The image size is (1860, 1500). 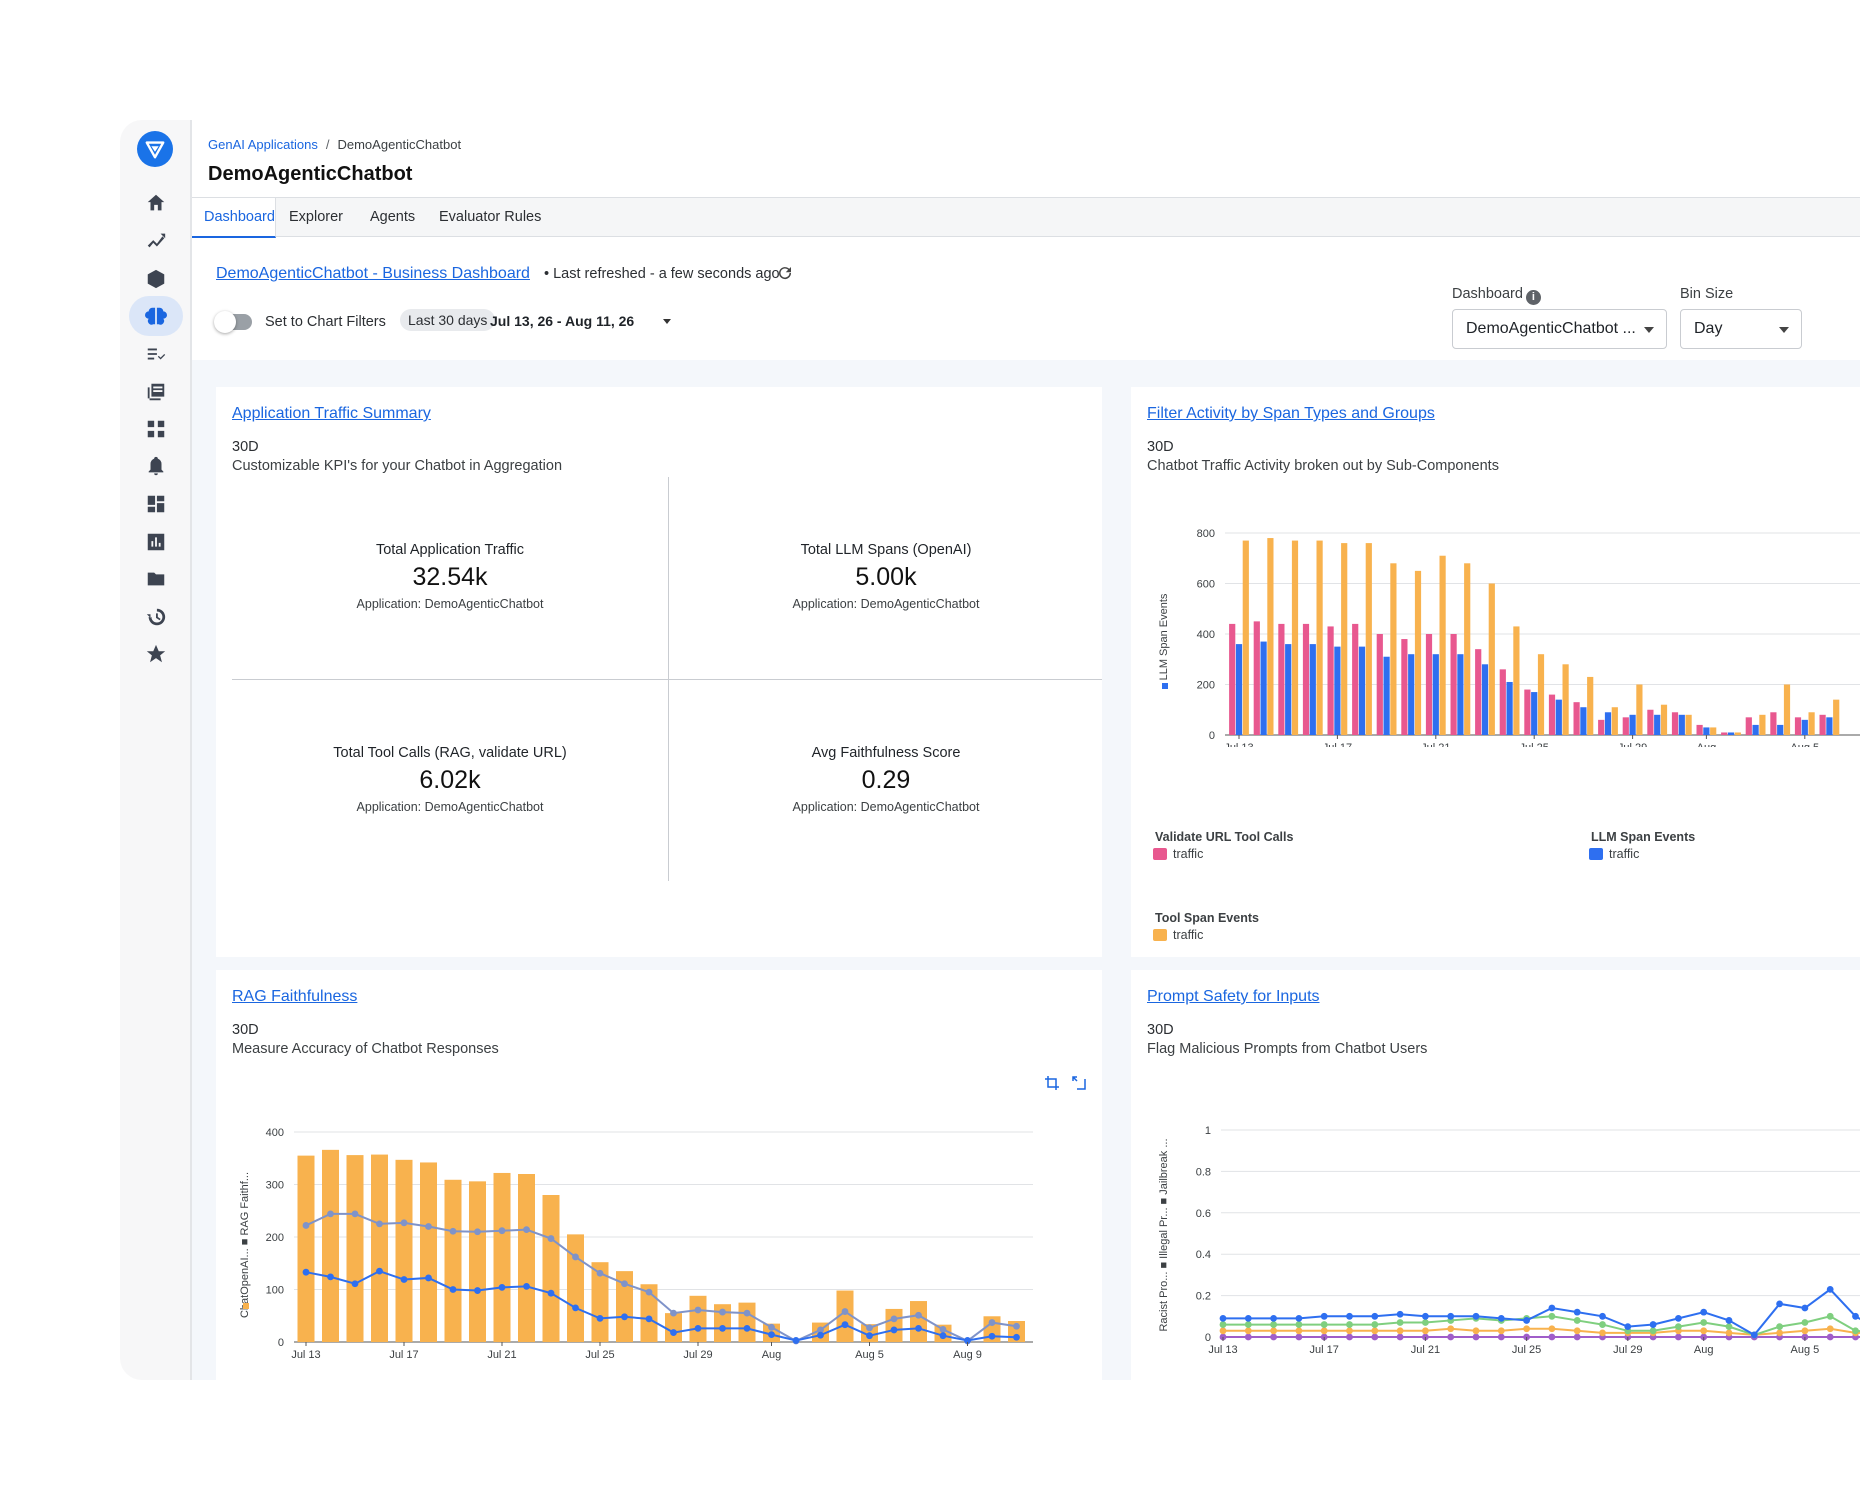 What do you see at coordinates (1164, 636) in the screenshot?
I see `y-axis-label: LLM Span Events` at bounding box center [1164, 636].